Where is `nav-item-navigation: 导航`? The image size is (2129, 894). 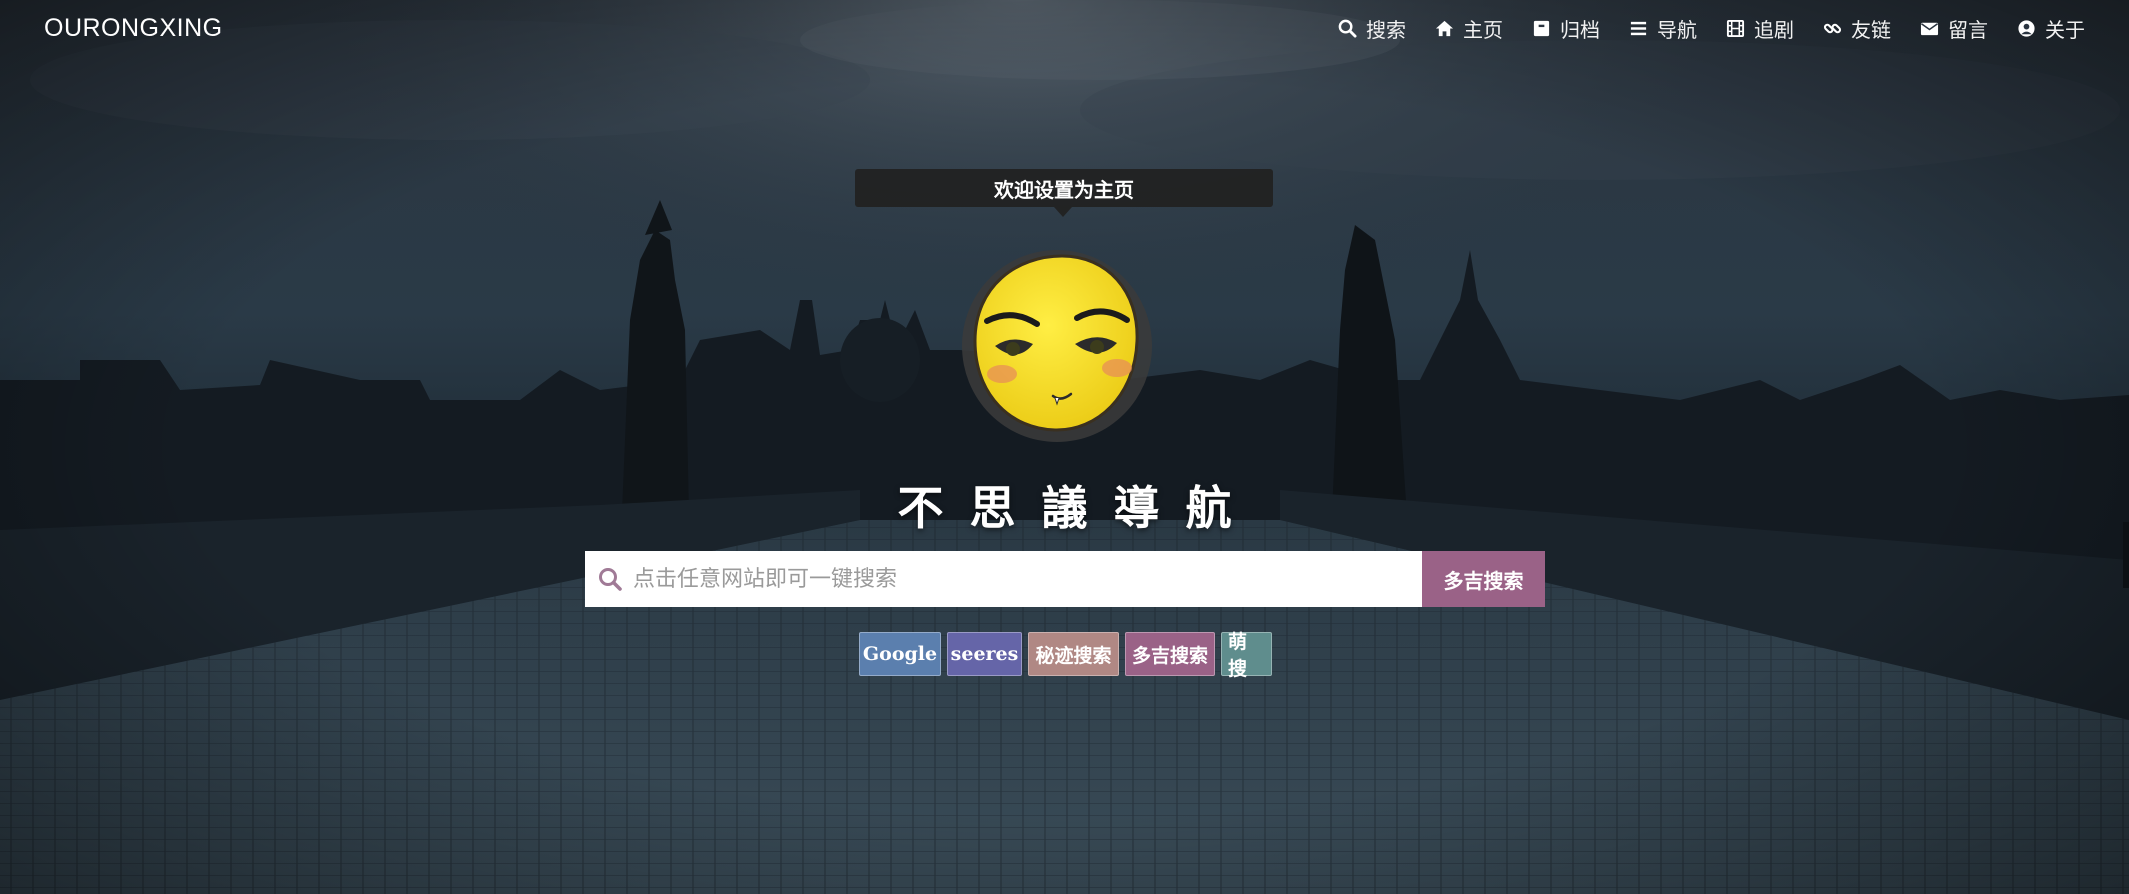 nav-item-navigation: 导航 is located at coordinates (1663, 28).